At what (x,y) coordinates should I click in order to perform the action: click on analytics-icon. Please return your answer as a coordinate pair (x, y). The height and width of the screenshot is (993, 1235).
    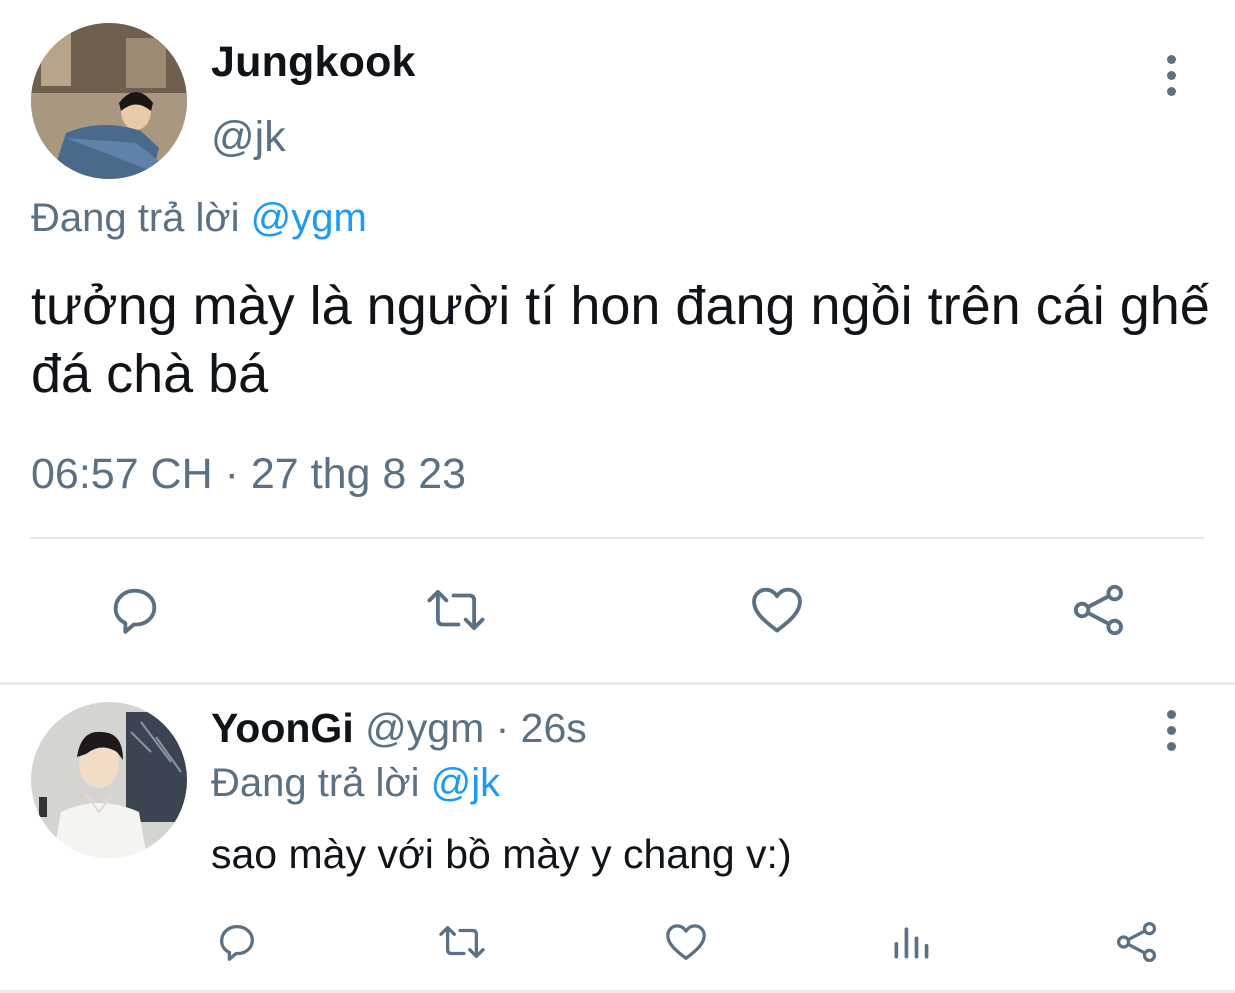
    Looking at the image, I should click on (911, 942).